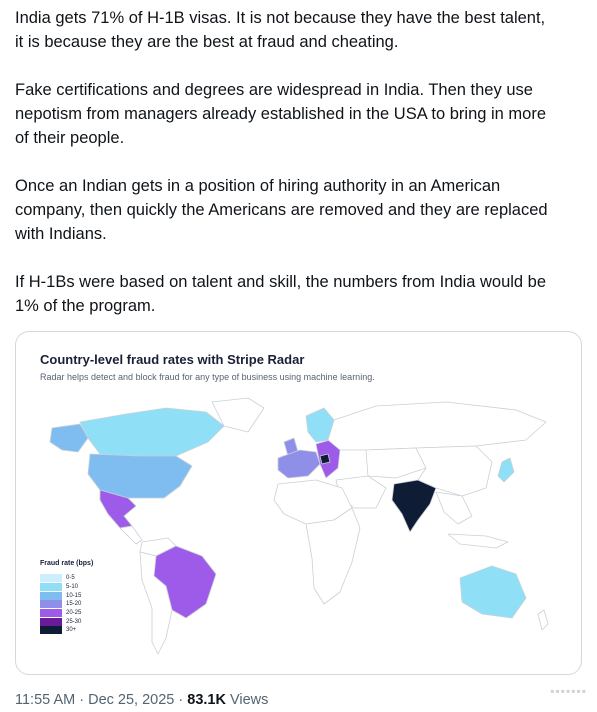  Describe the element at coordinates (74, 621) in the screenshot. I see `legend-label: 25-30` at that location.